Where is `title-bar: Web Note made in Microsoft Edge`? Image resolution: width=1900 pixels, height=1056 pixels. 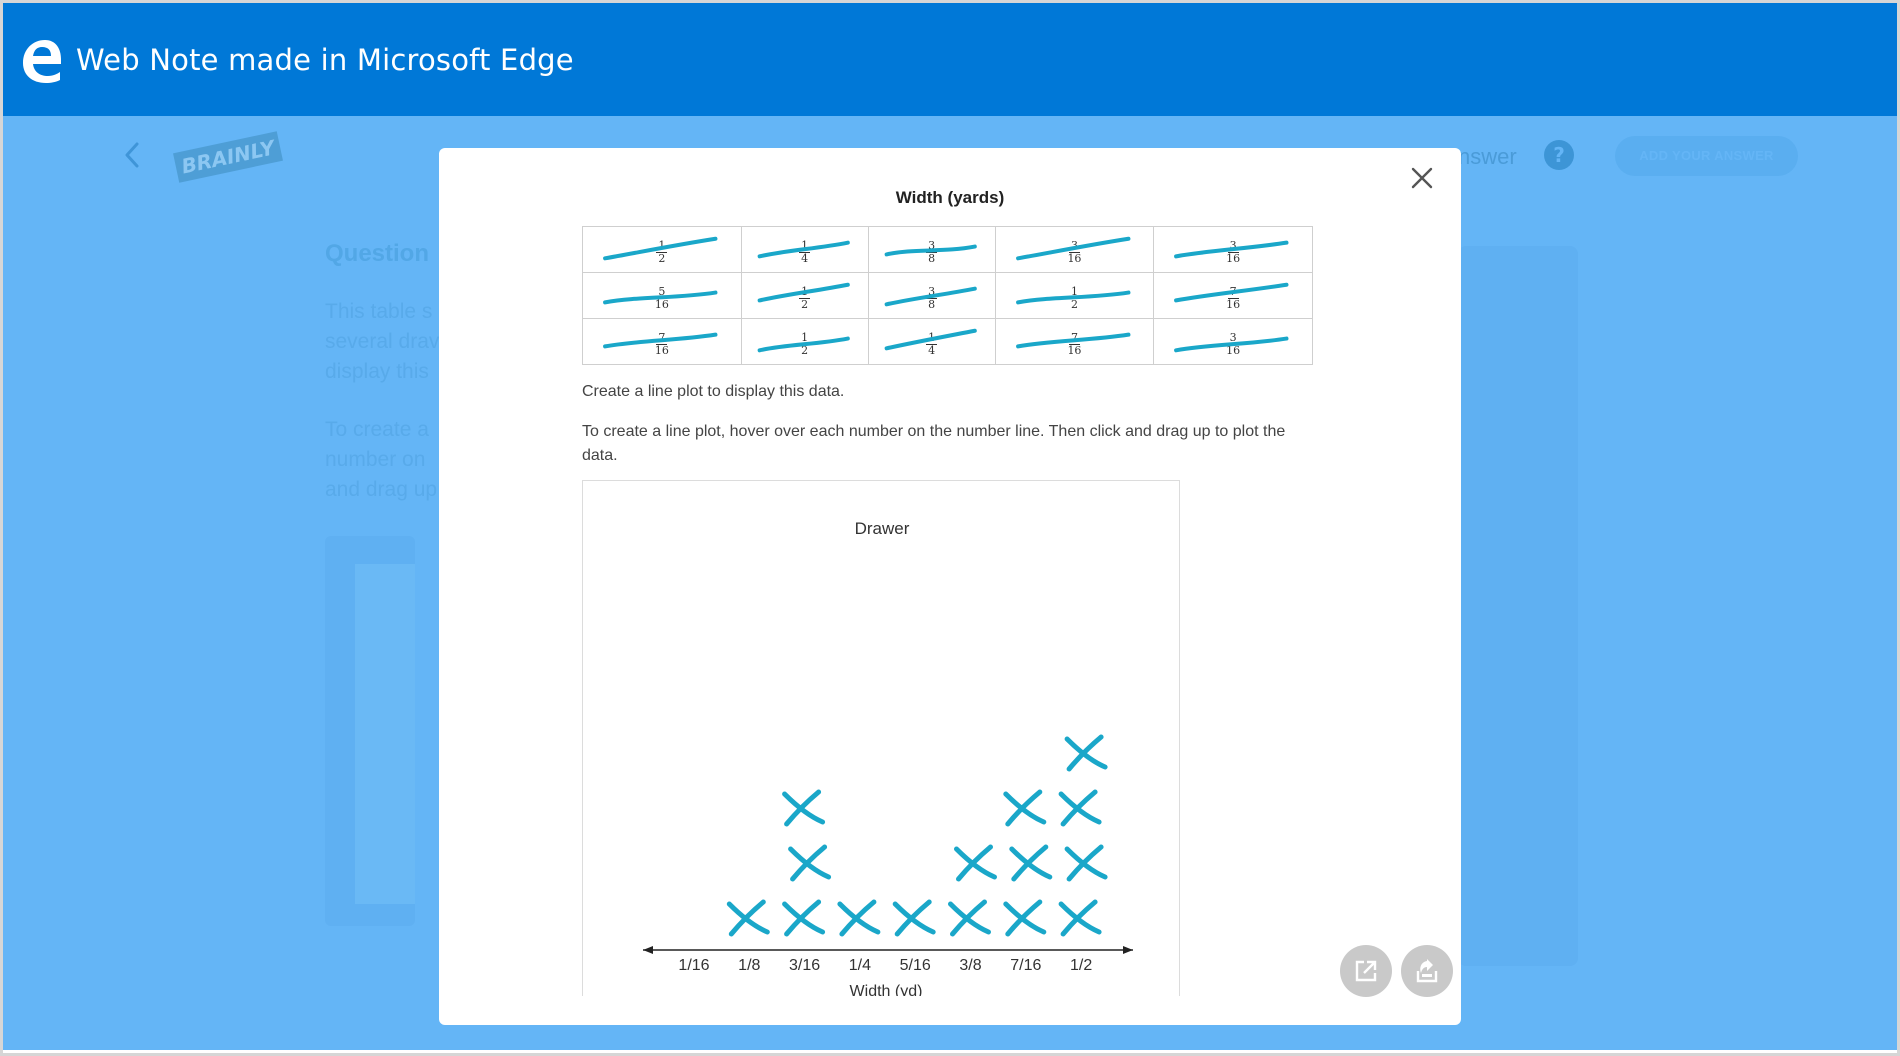
title-bar: Web Note made in Microsoft Edge is located at coordinates (950, 59).